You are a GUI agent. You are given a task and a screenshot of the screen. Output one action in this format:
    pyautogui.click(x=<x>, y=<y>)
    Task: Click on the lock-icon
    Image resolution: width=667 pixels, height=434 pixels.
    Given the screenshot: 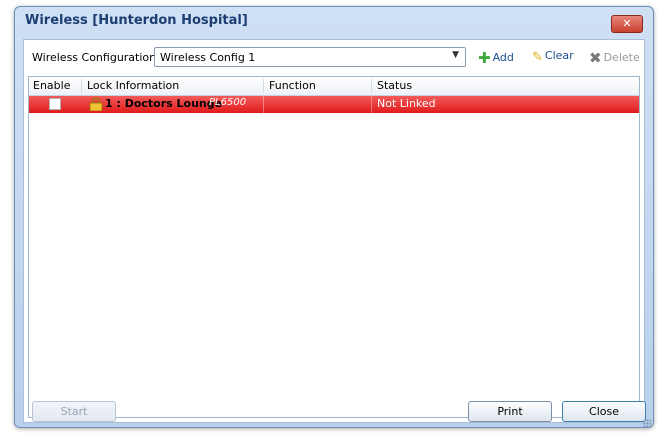 What is the action you would take?
    pyautogui.click(x=96, y=104)
    